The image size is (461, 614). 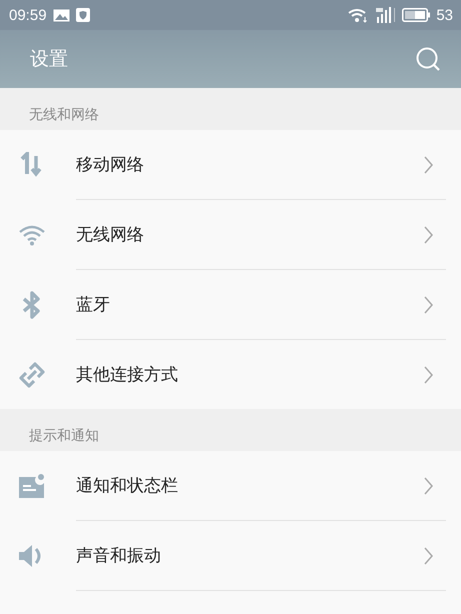 I want to click on settings-item: 移动网络, so click(x=230, y=164).